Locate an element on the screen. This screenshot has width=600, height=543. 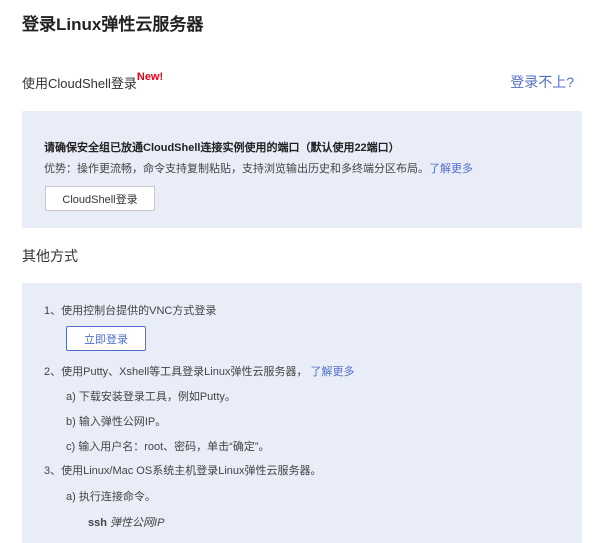
vnc-step: 1、使用控制台提供的VNC方式登录 is located at coordinates (130, 311).